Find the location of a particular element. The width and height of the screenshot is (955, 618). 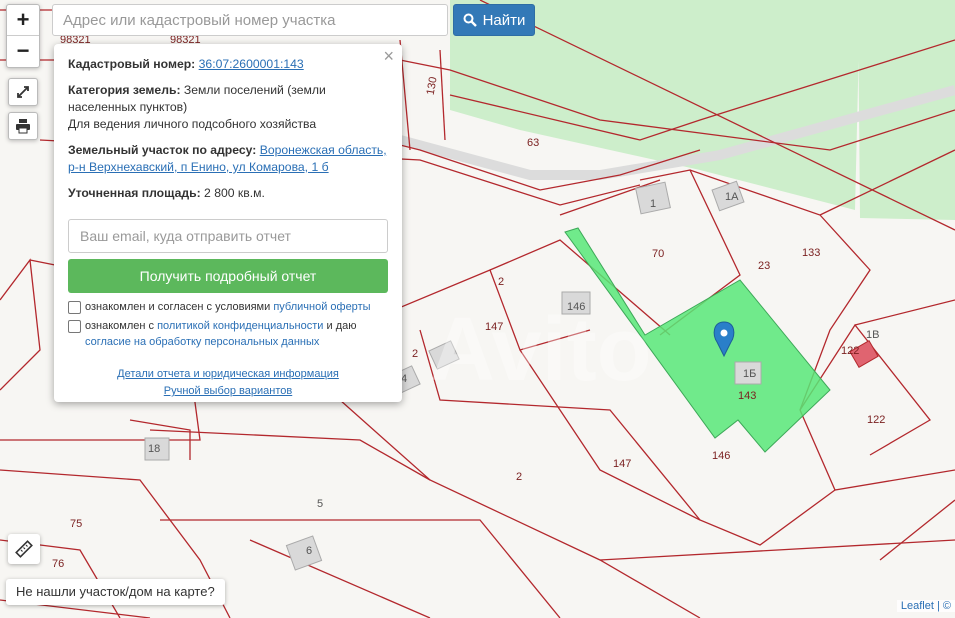

label-133: 133 is located at coordinates (811, 253).